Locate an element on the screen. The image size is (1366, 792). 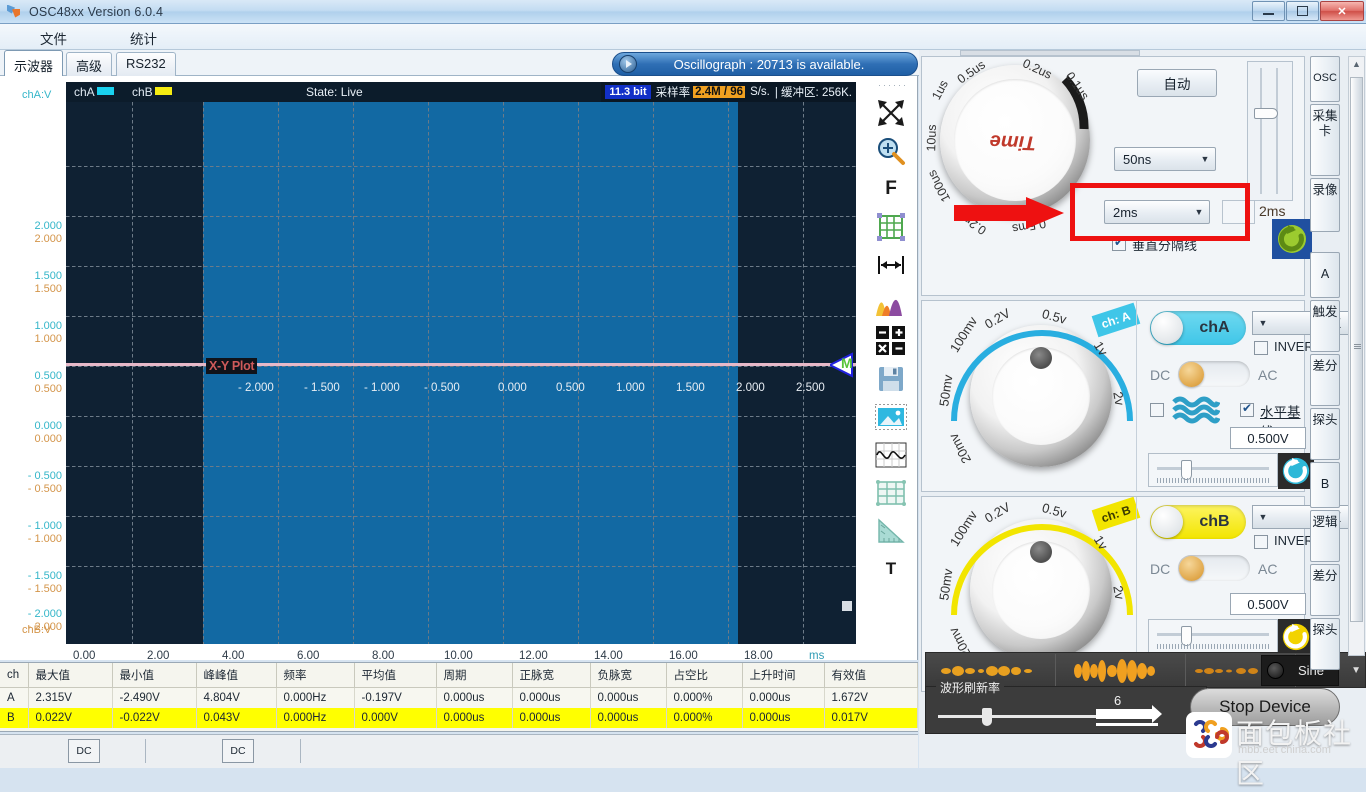
ruler-icon is located at coordinates (891, 531).